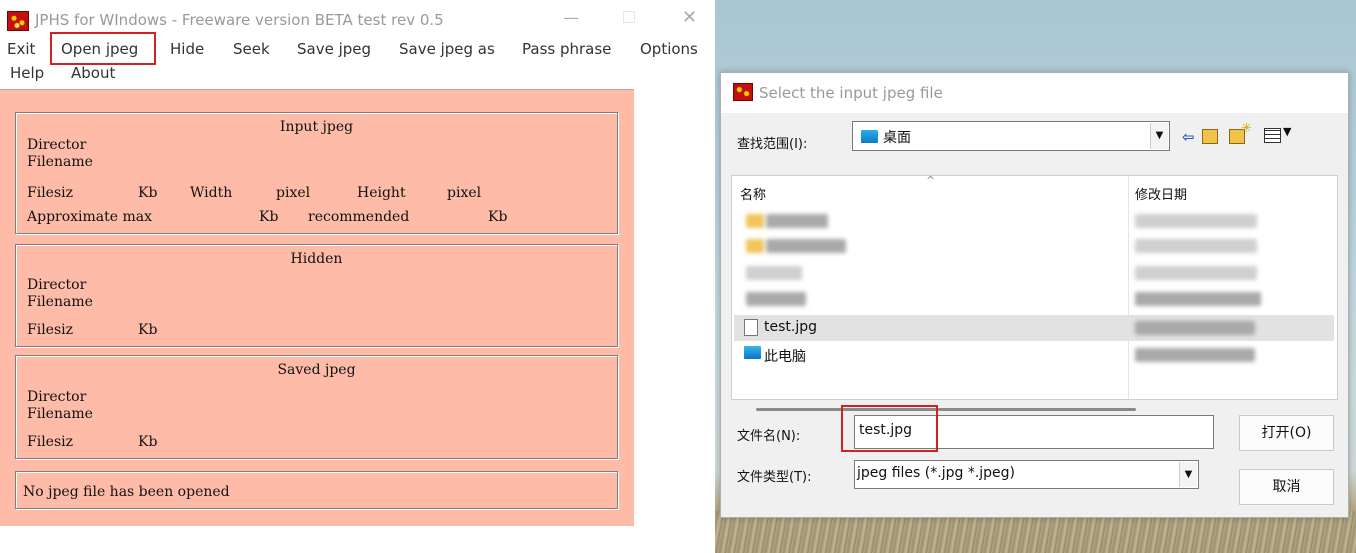 This screenshot has width=1356, height=553. What do you see at coordinates (1272, 135) in the screenshot?
I see `view-menu-icon` at bounding box center [1272, 135].